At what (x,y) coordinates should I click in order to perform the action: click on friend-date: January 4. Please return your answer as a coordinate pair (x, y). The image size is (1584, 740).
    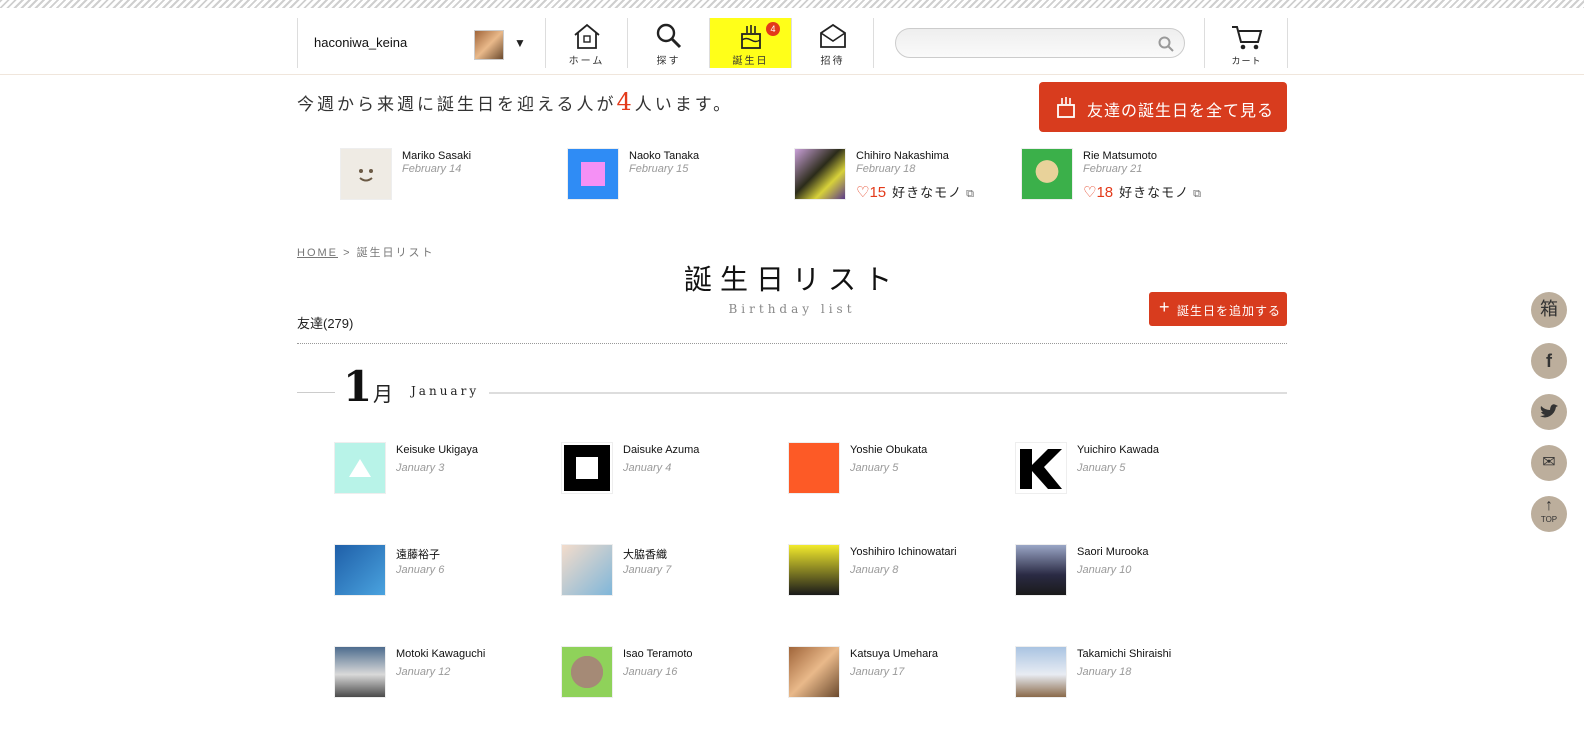
    Looking at the image, I should click on (647, 468).